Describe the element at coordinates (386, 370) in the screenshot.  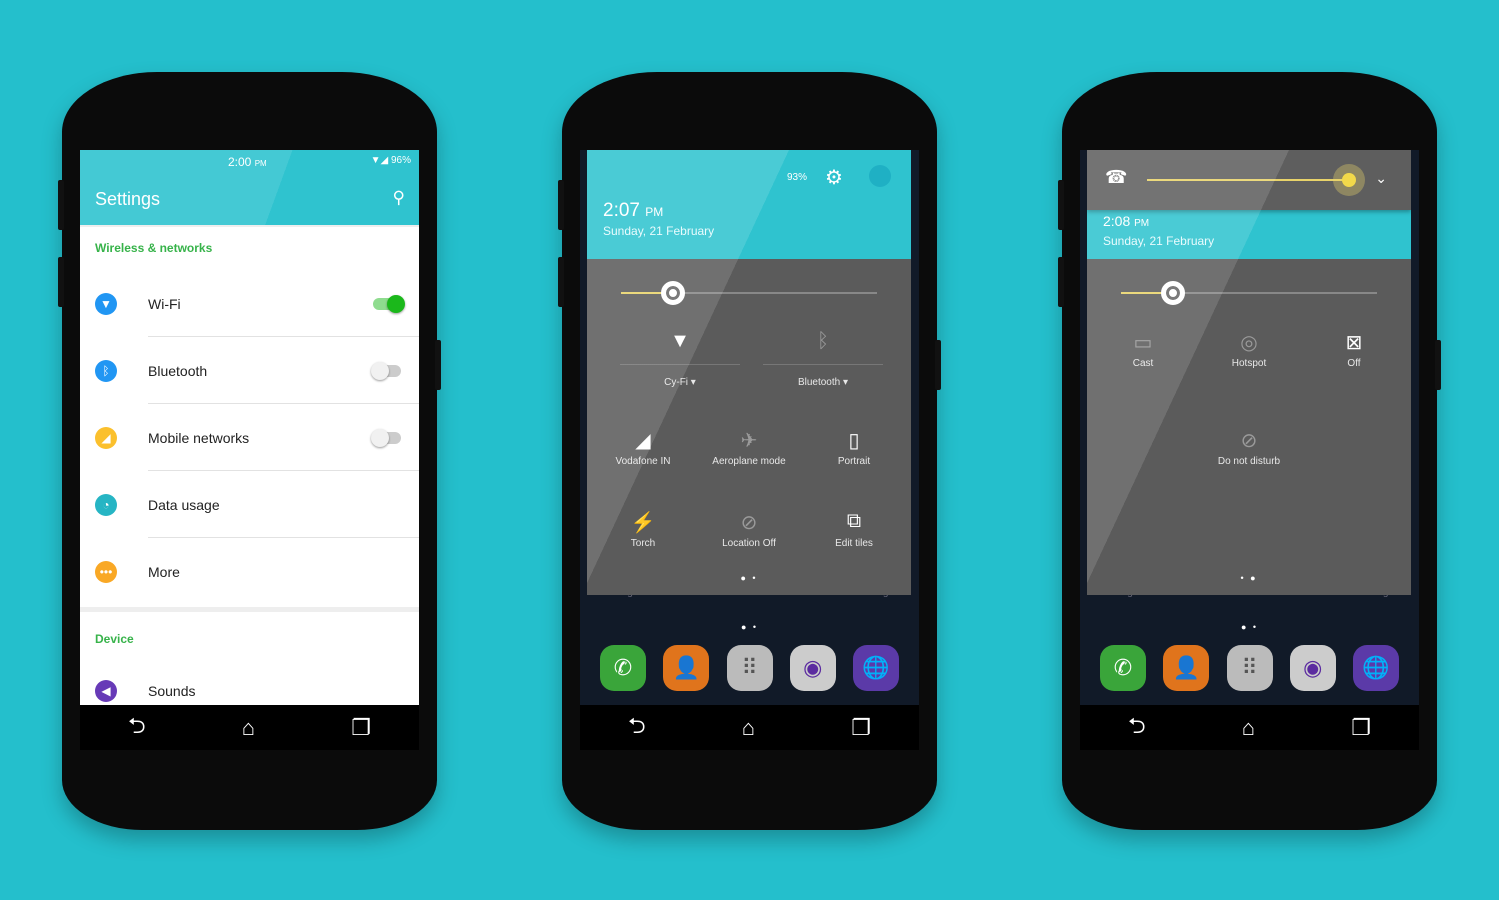
I see `bluetooth-toggle` at that location.